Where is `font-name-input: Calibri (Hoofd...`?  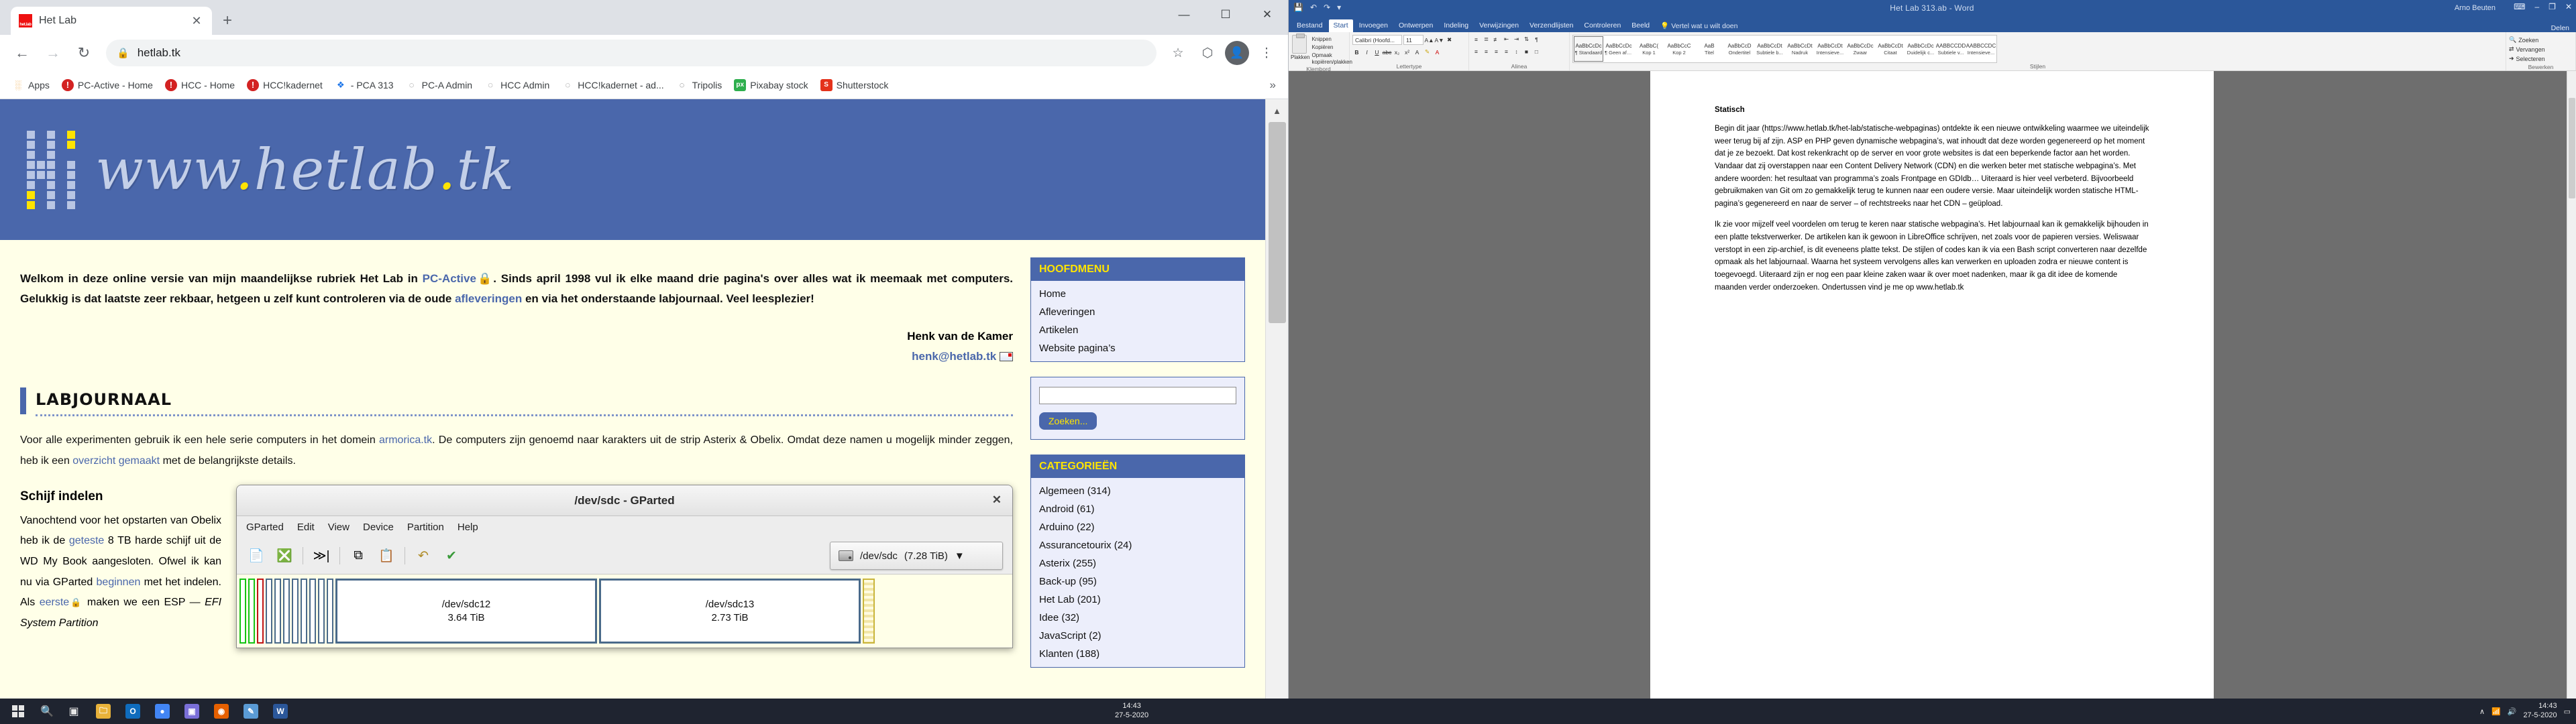 font-name-input: Calibri (Hoofd... is located at coordinates (1377, 40).